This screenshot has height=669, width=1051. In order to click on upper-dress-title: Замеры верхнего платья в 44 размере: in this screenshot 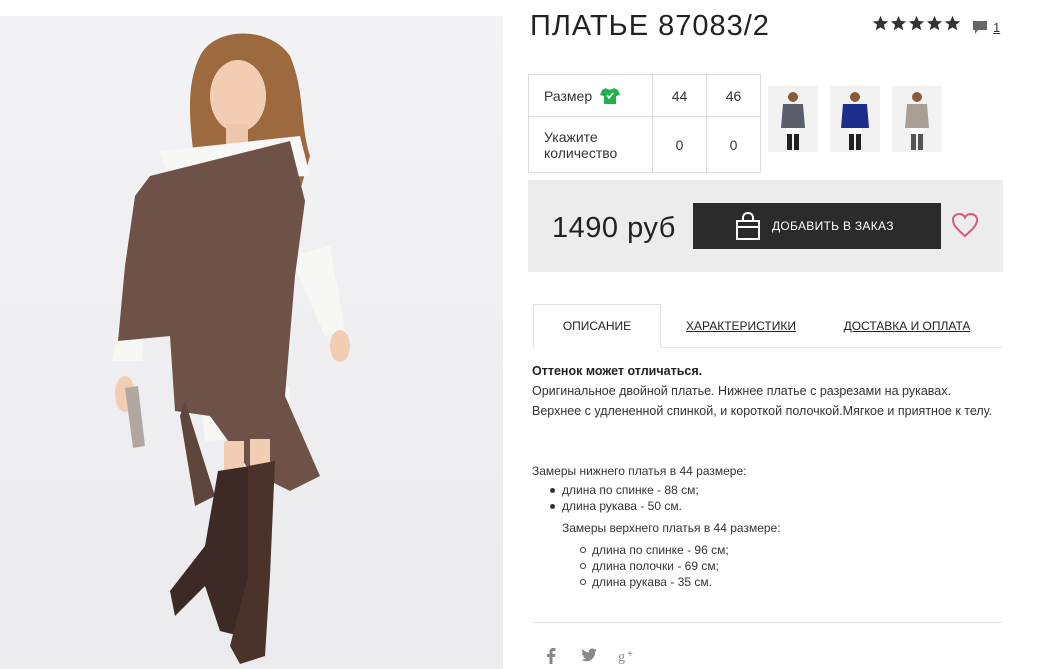, I will do `click(671, 528)`.